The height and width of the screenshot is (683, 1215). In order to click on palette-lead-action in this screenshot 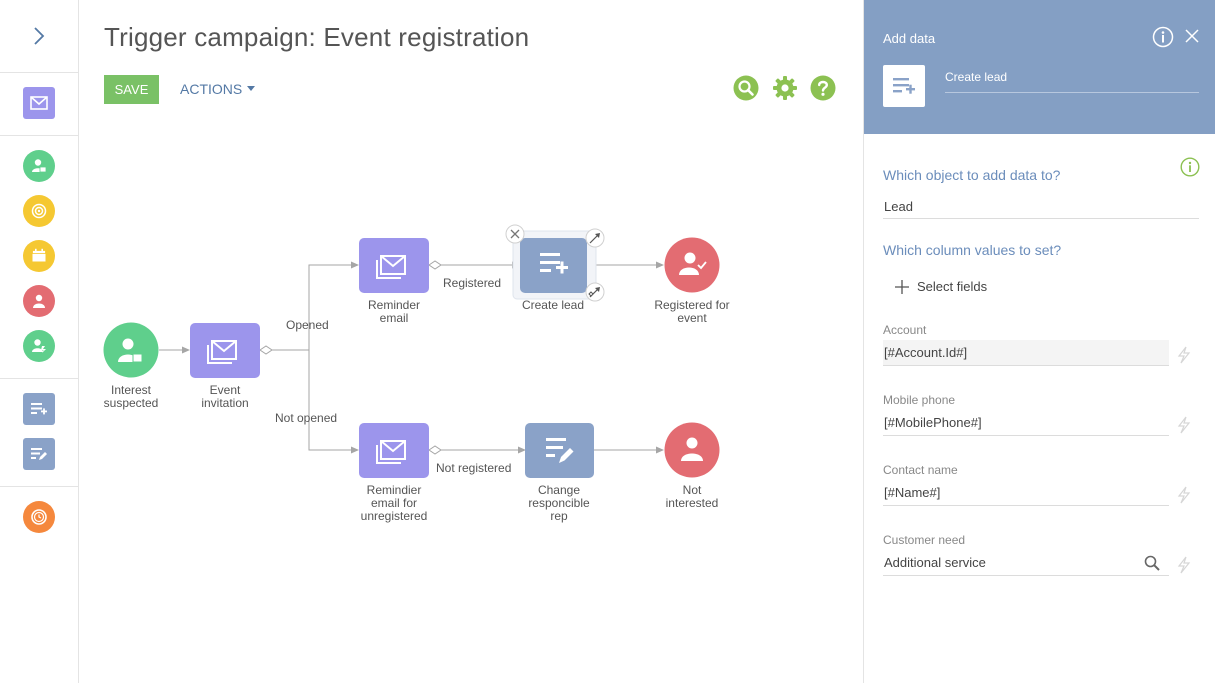, I will do `click(39, 346)`.